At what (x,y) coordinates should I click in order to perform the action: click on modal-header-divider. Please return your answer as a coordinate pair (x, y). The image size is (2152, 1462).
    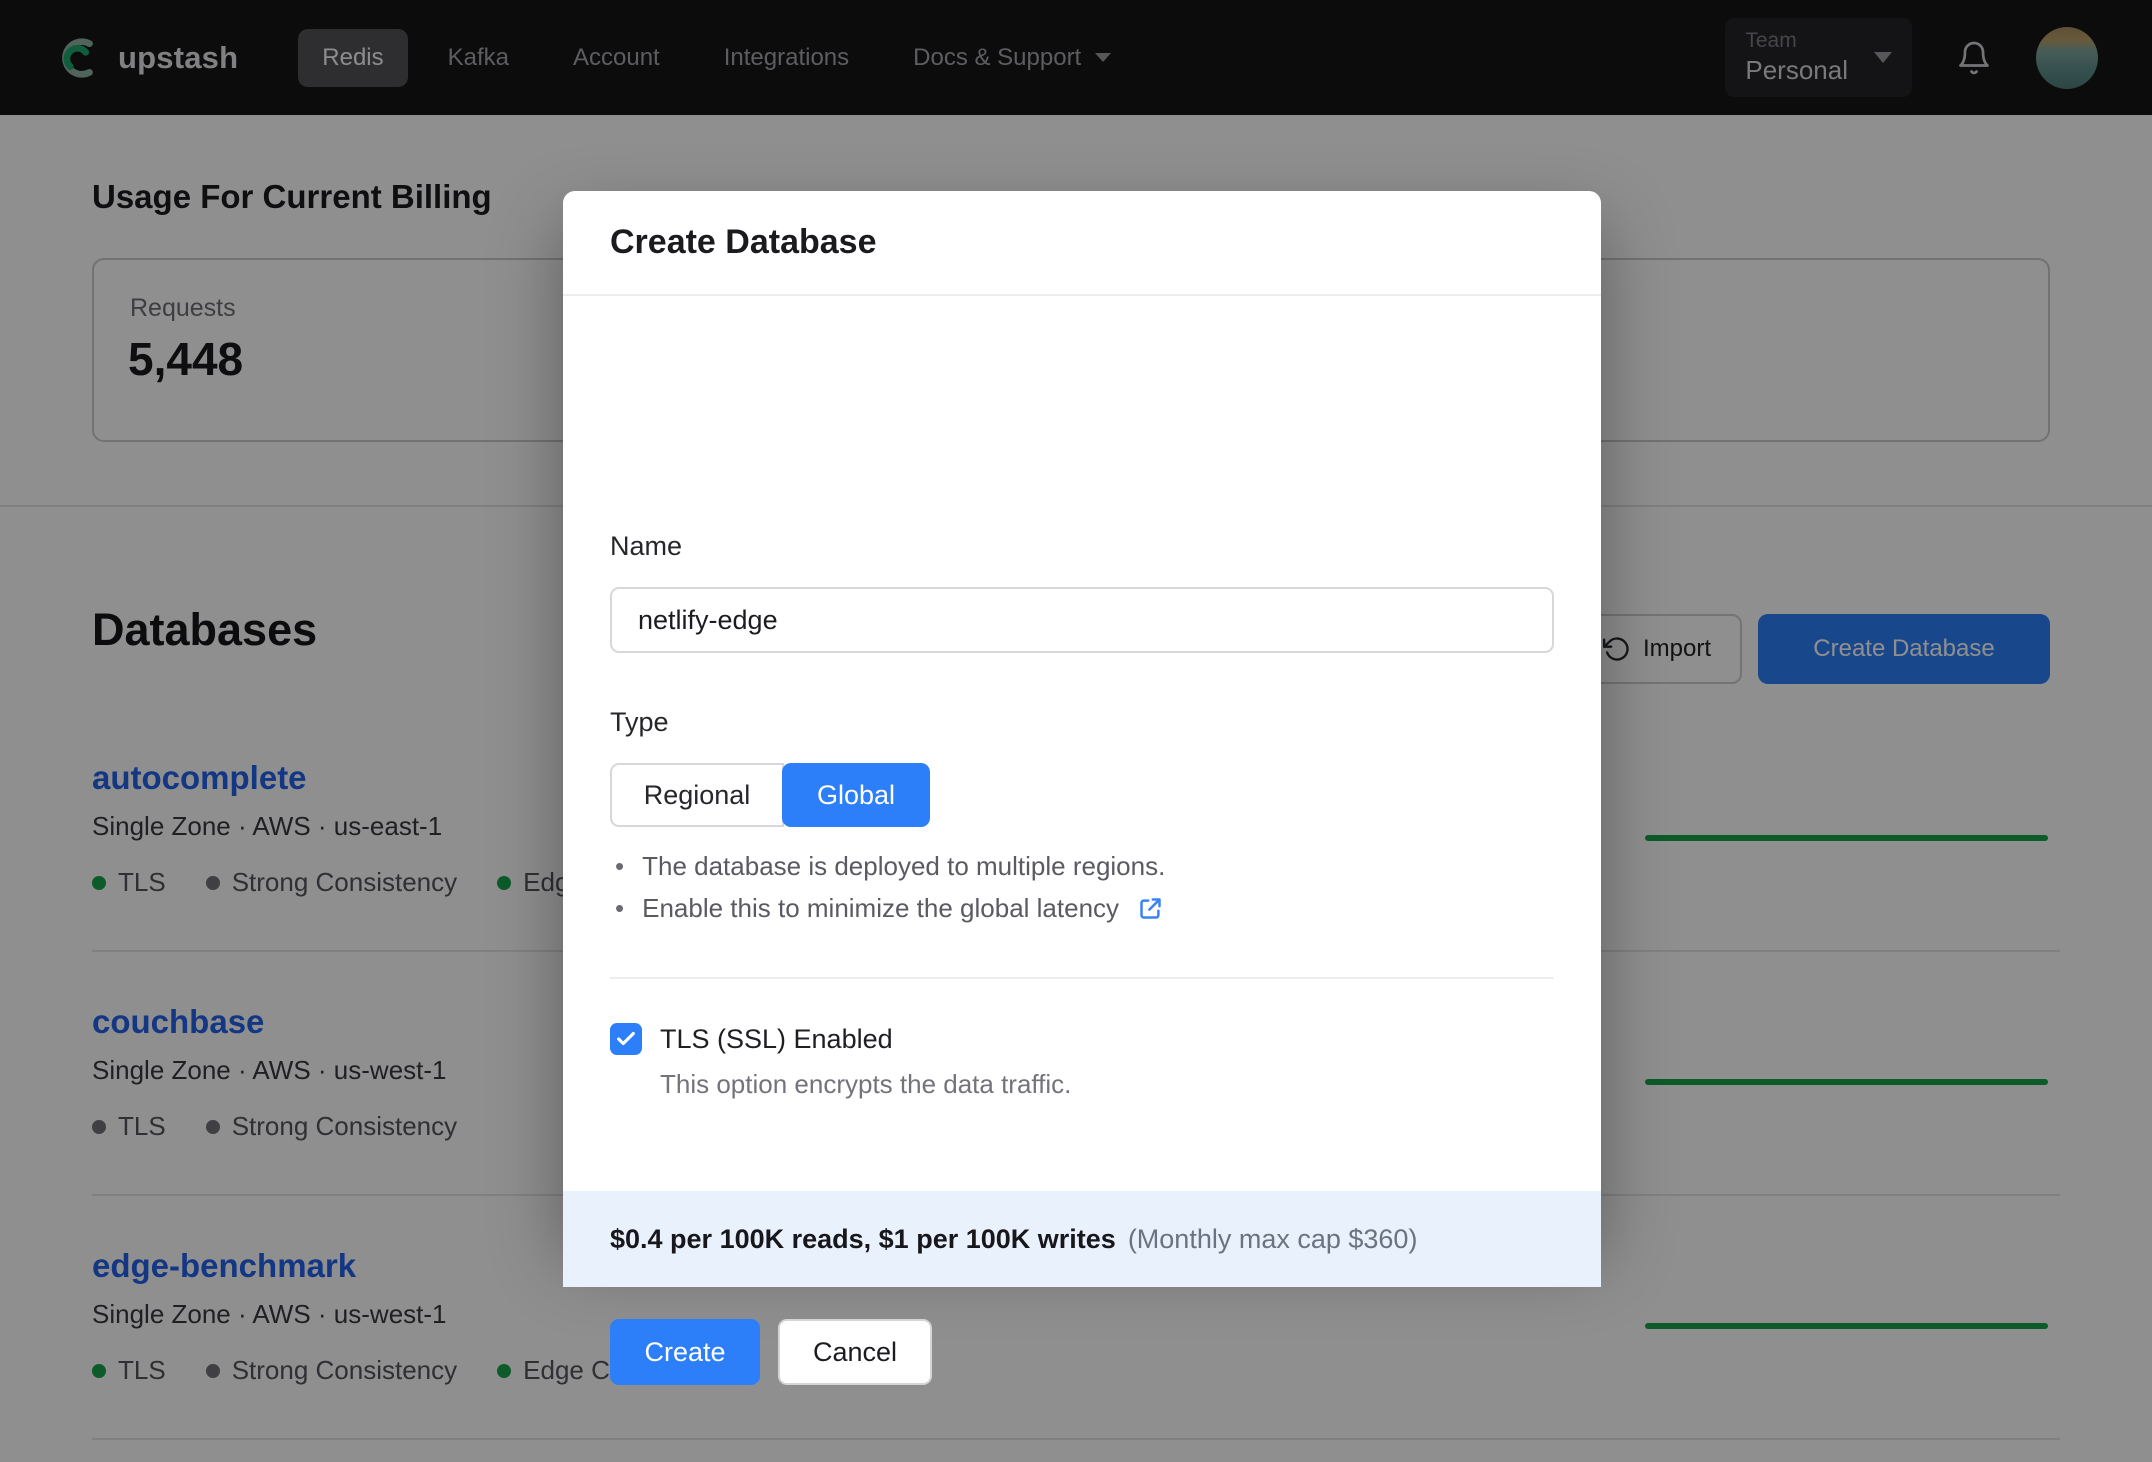
    Looking at the image, I should click on (1082, 295).